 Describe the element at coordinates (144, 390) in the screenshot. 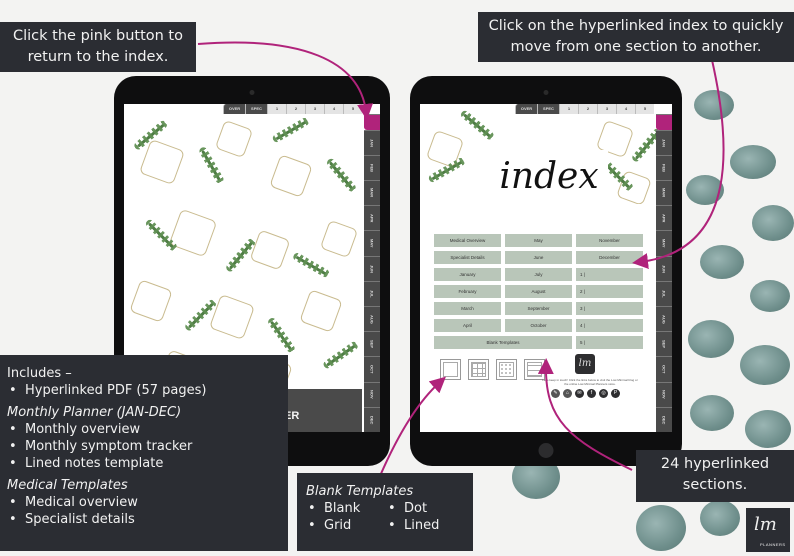

I see `includes-item: Hyperlinked PDF (57 pages)` at that location.